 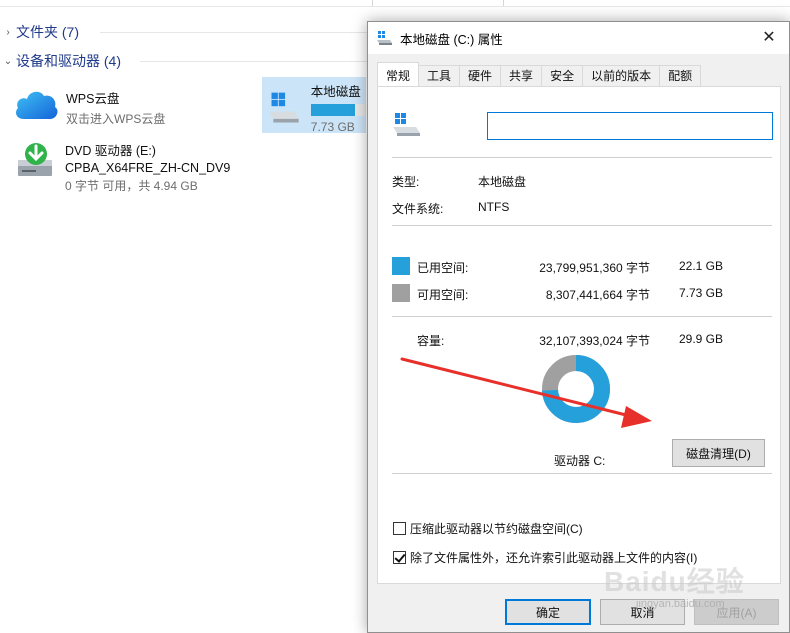 I want to click on ok-button: 确定, so click(x=548, y=612).